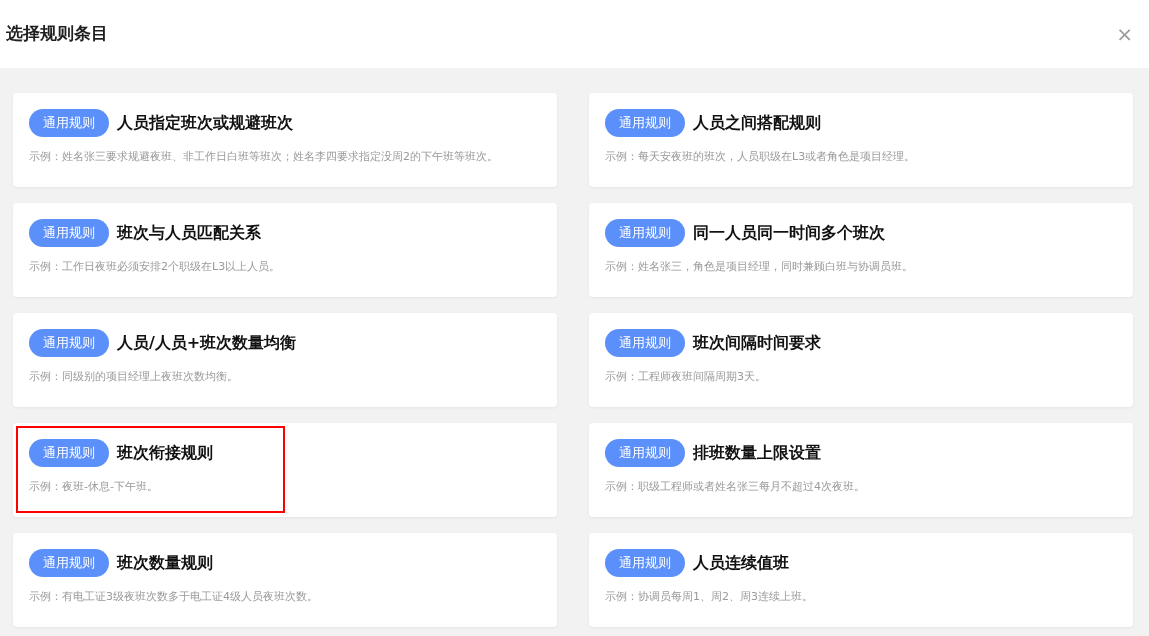 Image resolution: width=1149 pixels, height=636 pixels. What do you see at coordinates (205, 123) in the screenshot?
I see `rule-title: 人员指定班次或规避班次` at bounding box center [205, 123].